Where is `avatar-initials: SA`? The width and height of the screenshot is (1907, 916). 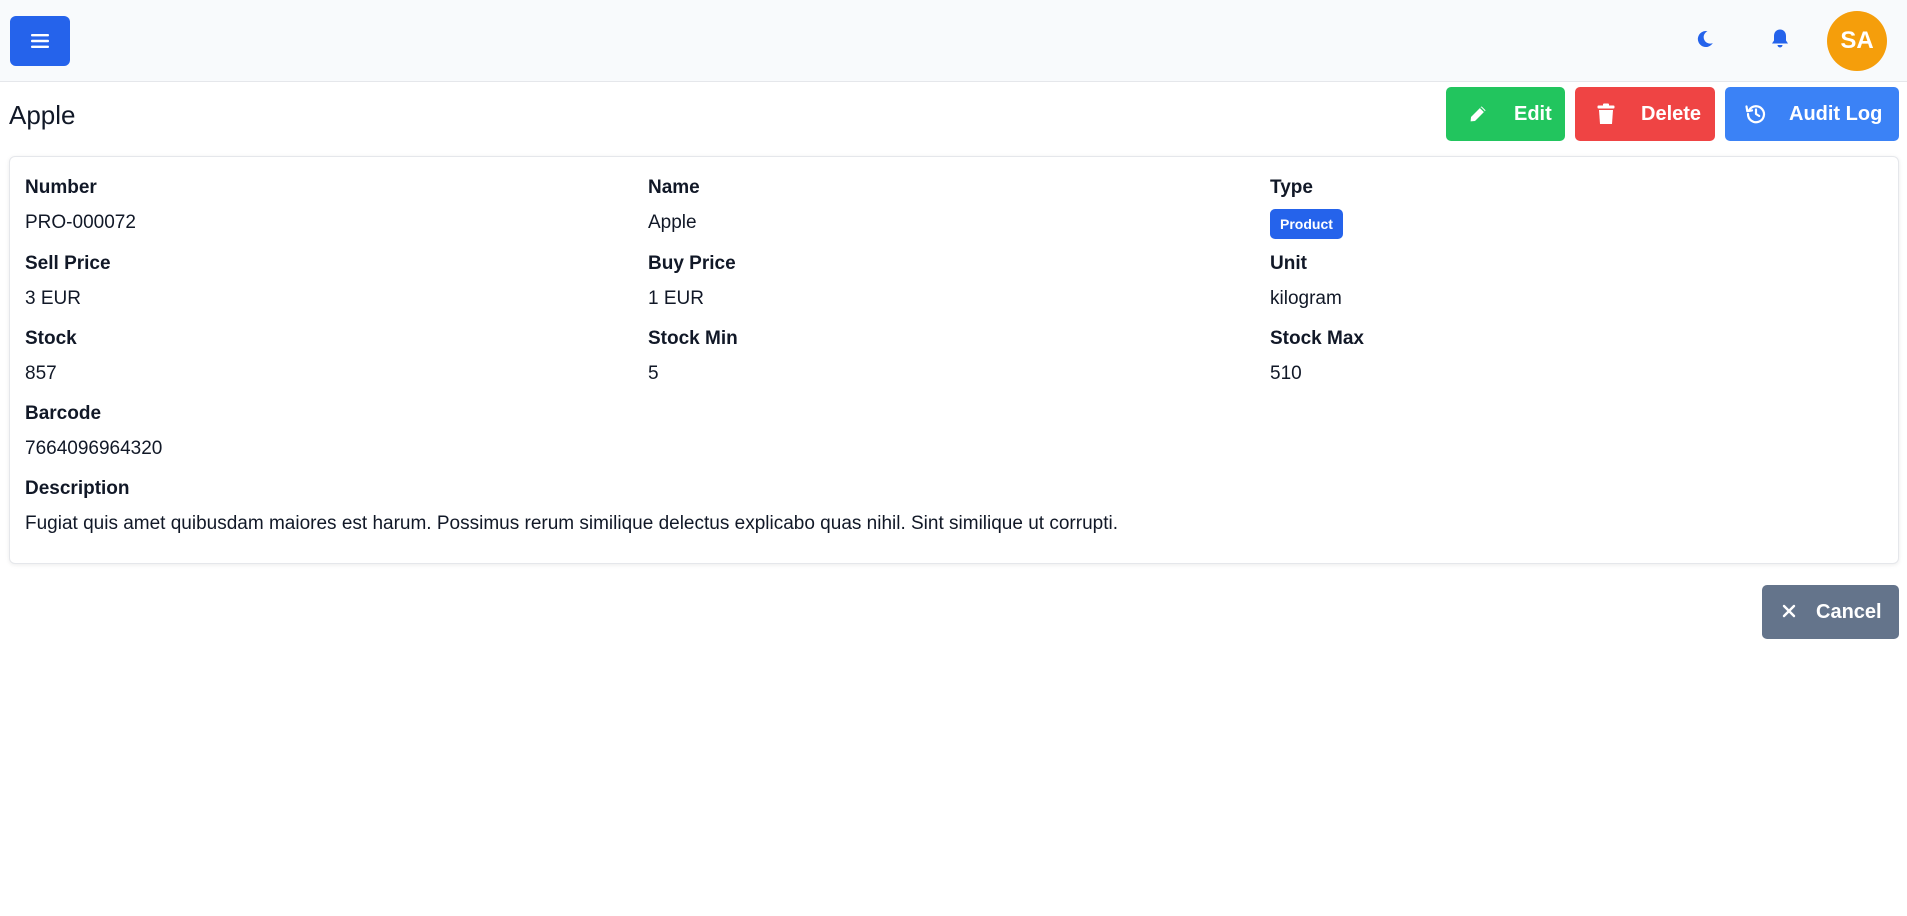 avatar-initials: SA is located at coordinates (1857, 40).